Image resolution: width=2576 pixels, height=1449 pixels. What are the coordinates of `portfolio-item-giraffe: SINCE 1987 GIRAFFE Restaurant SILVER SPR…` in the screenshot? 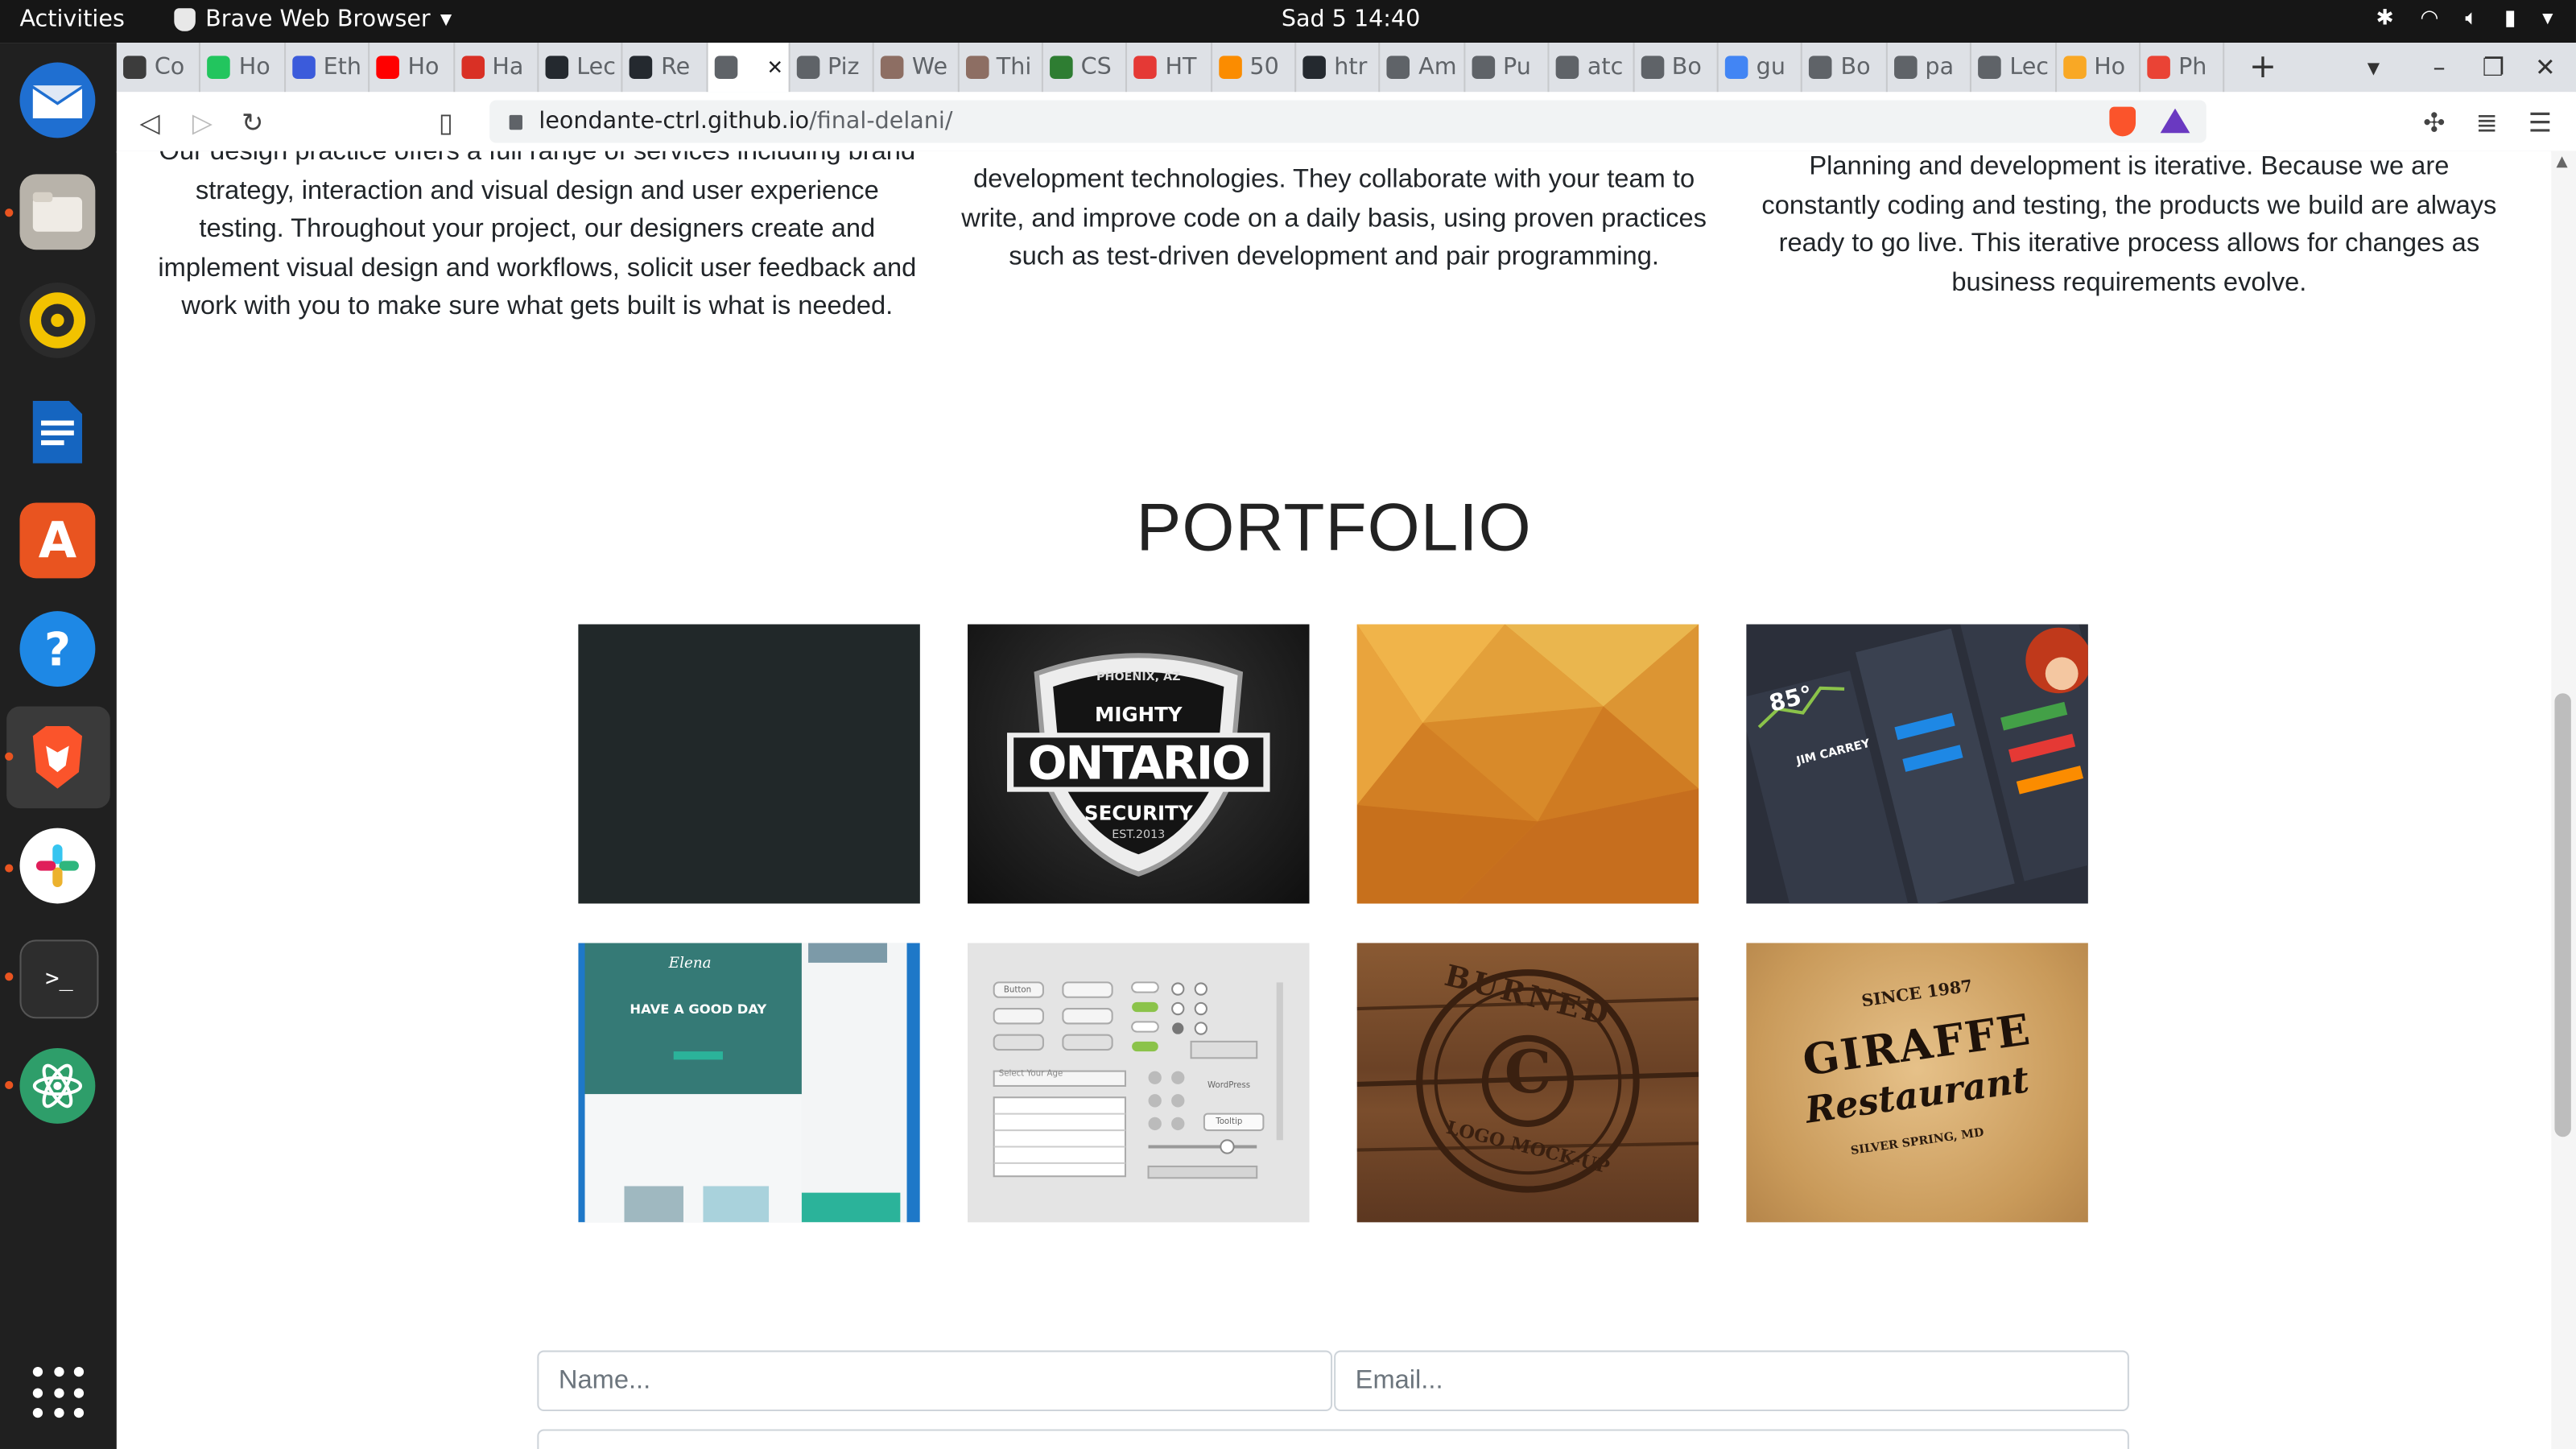 It's located at (1917, 1083).